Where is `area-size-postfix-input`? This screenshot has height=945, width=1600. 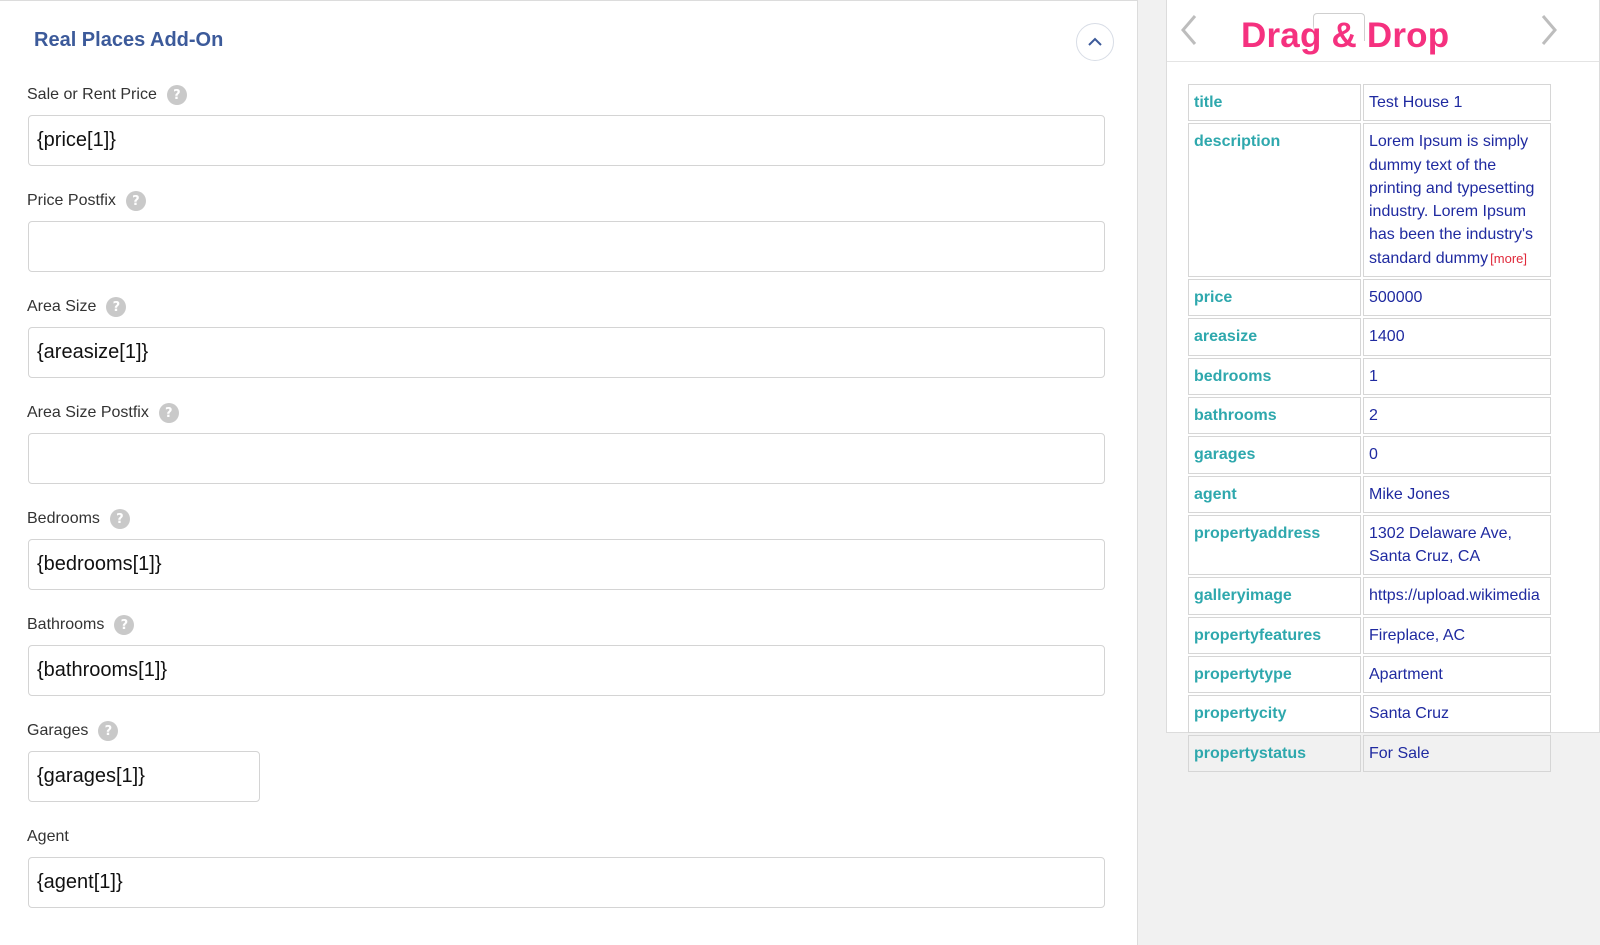
area-size-postfix-input is located at coordinates (566, 458).